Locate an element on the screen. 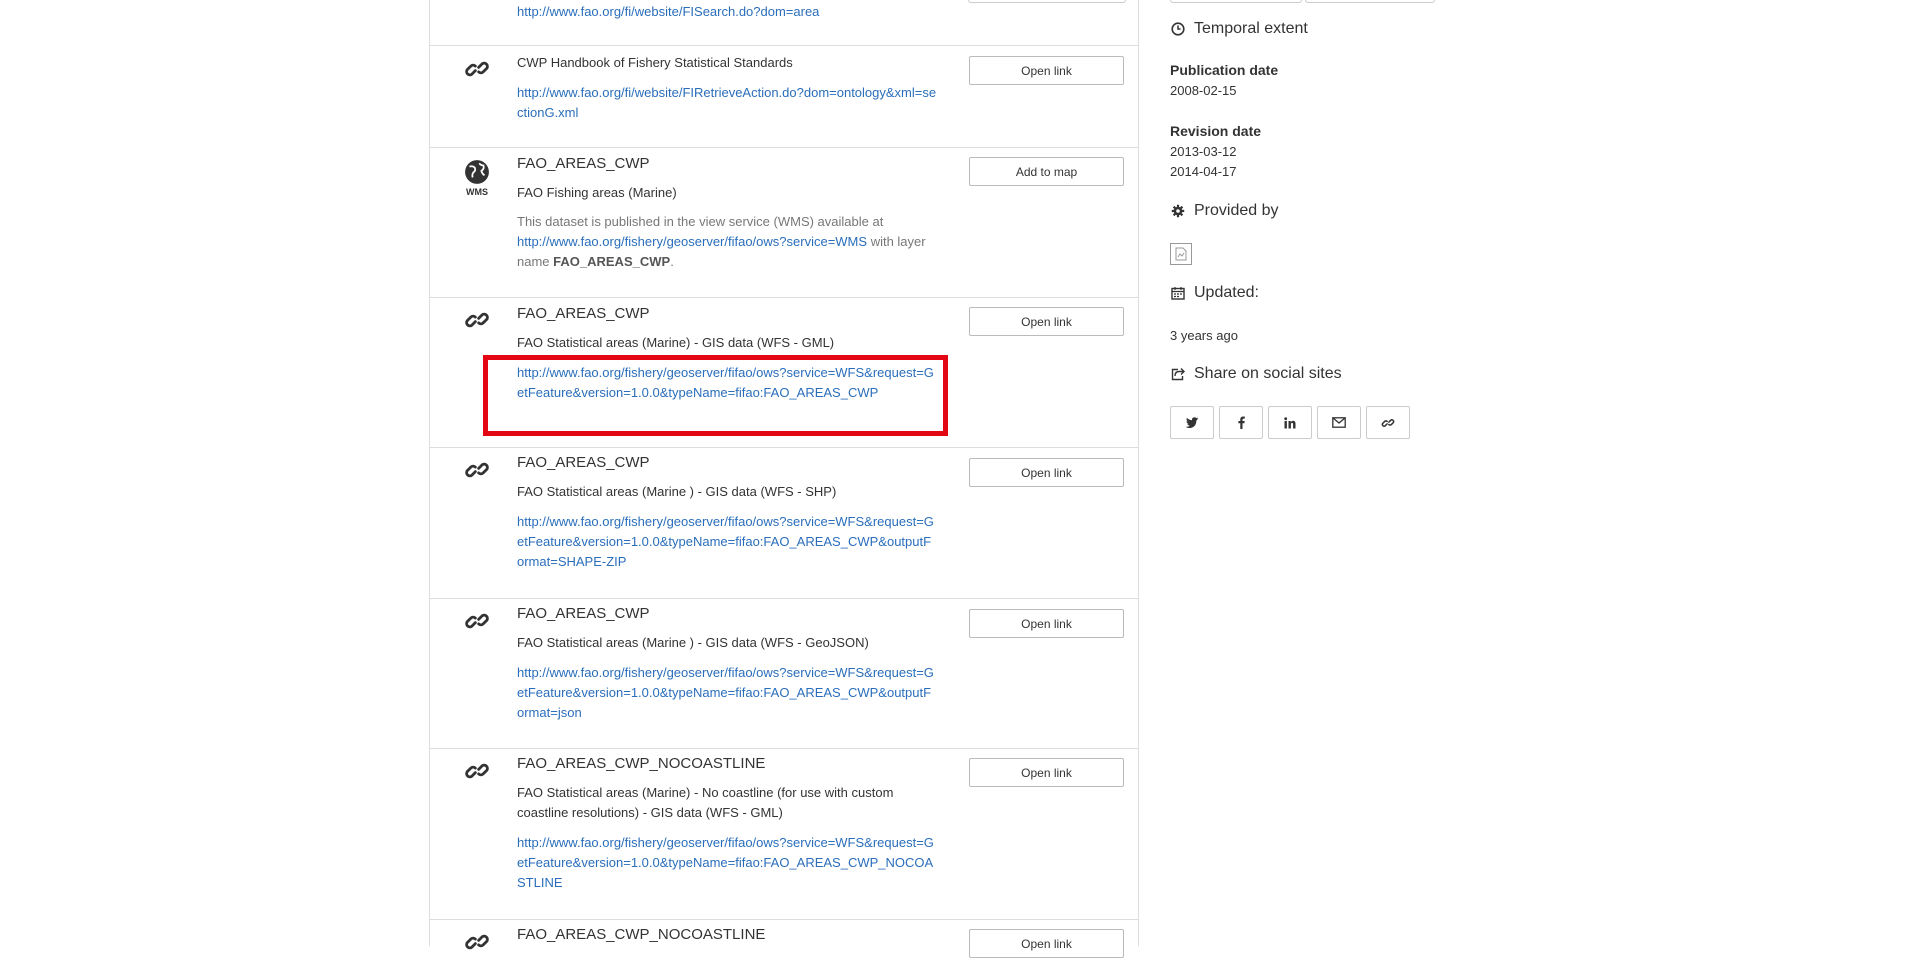 The image size is (1919, 979). twitter-share-button is located at coordinates (1192, 422).